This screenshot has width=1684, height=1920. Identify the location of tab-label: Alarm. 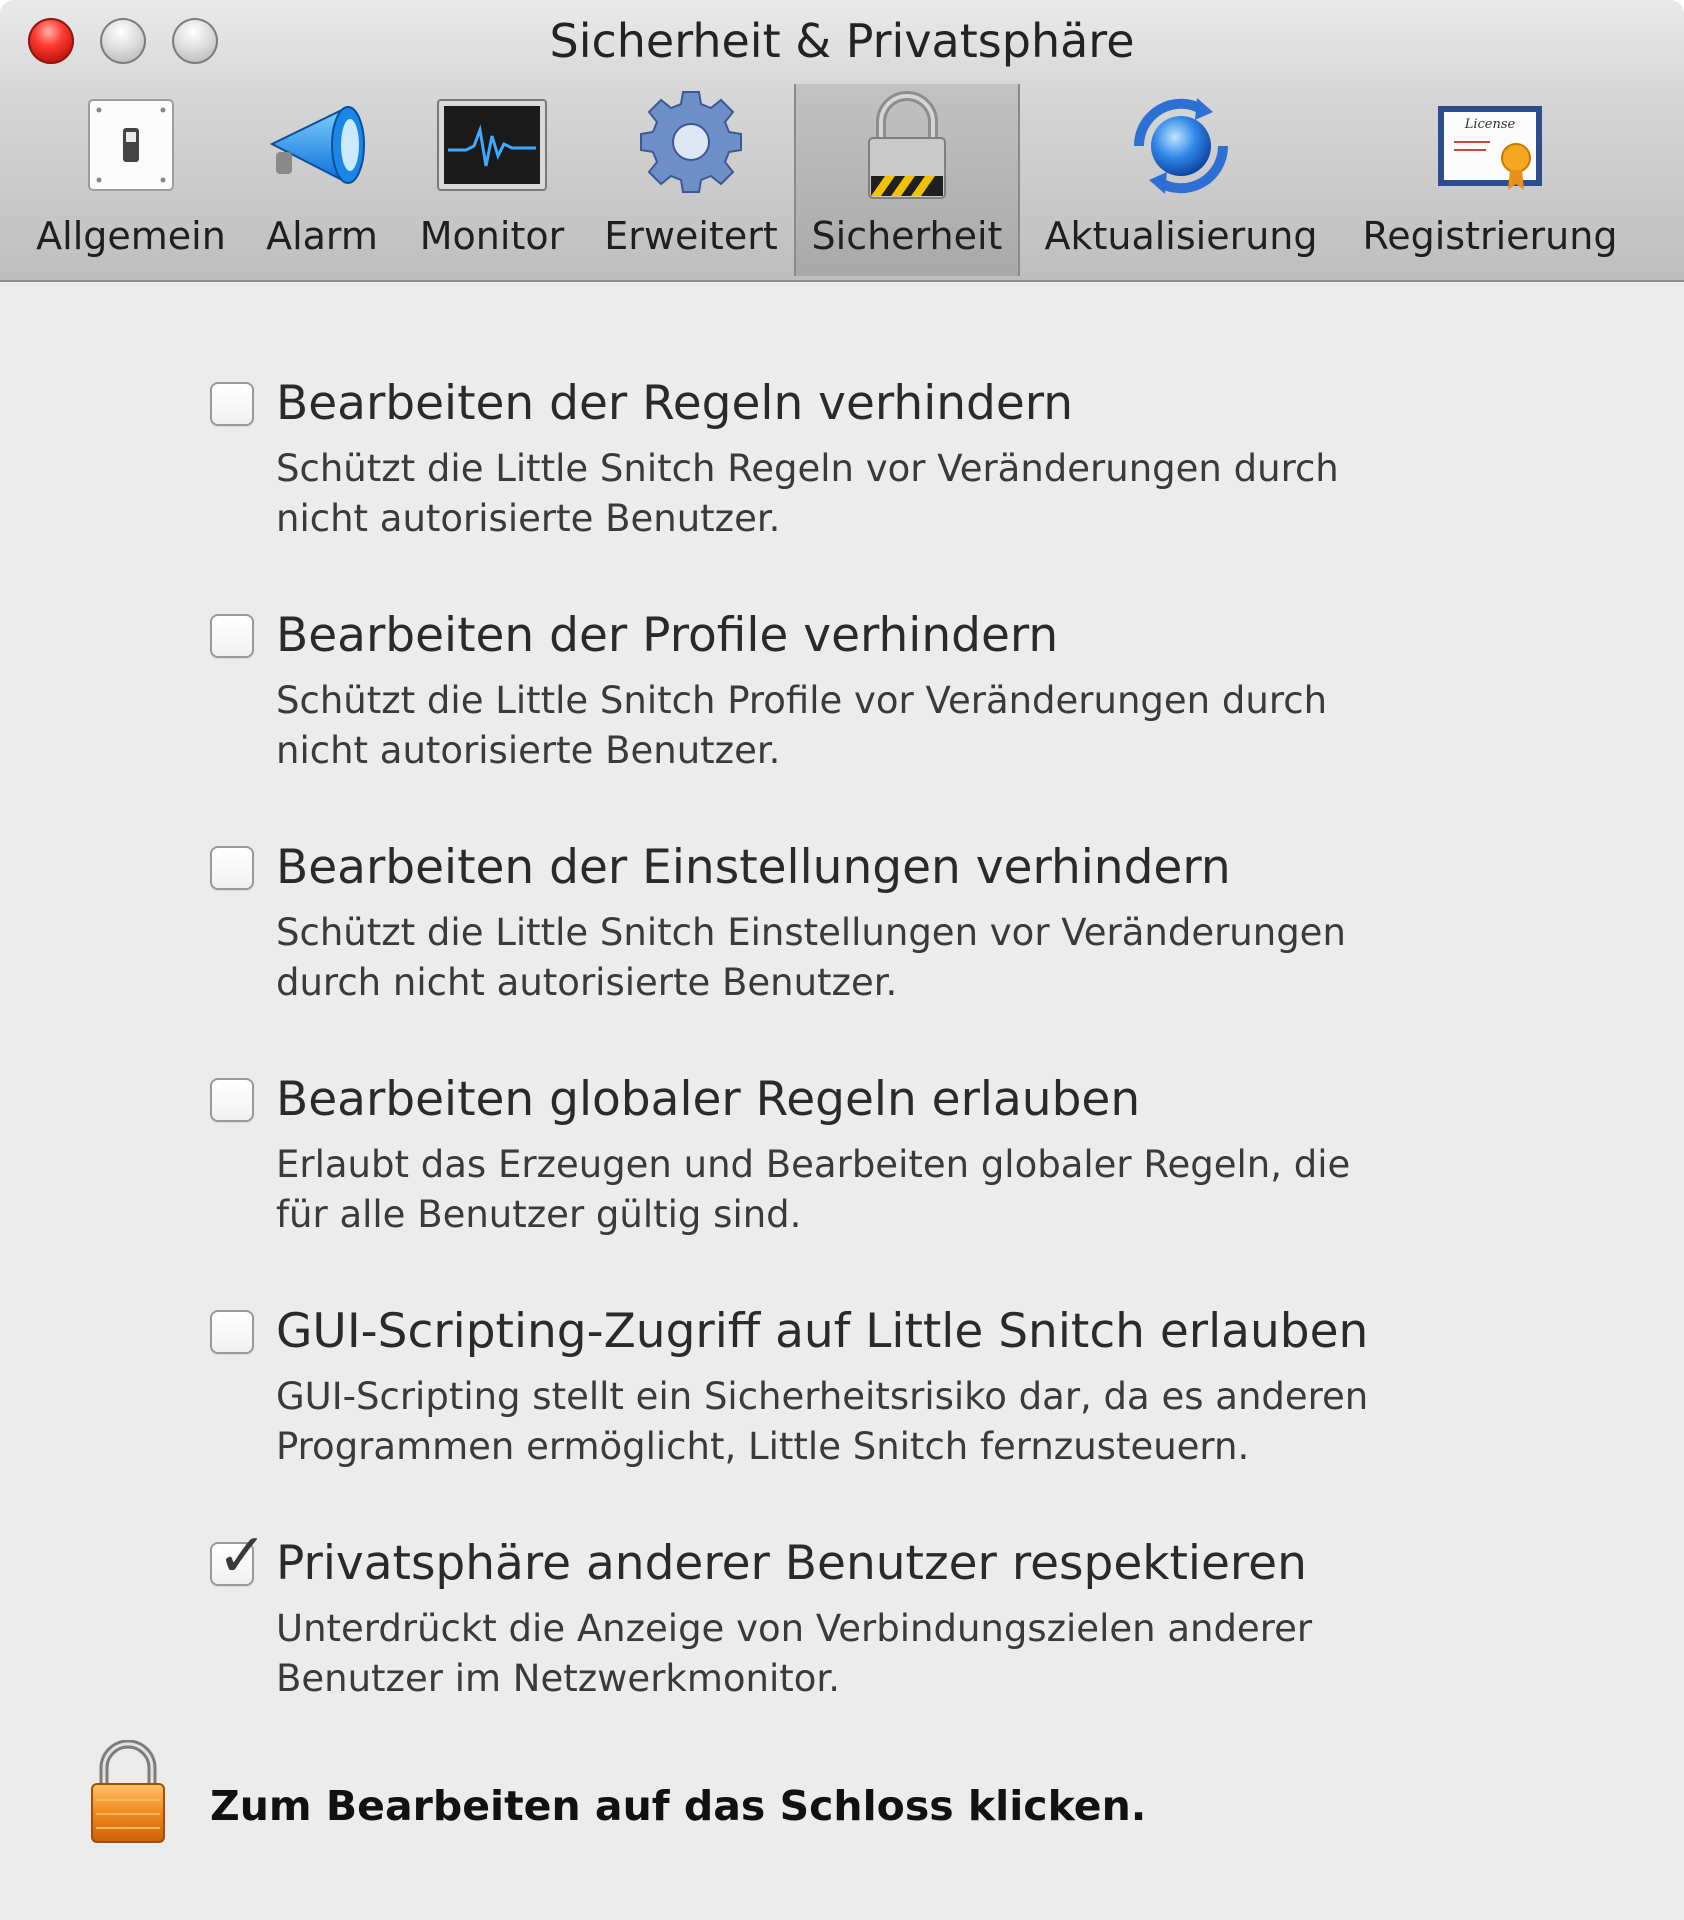
(322, 236).